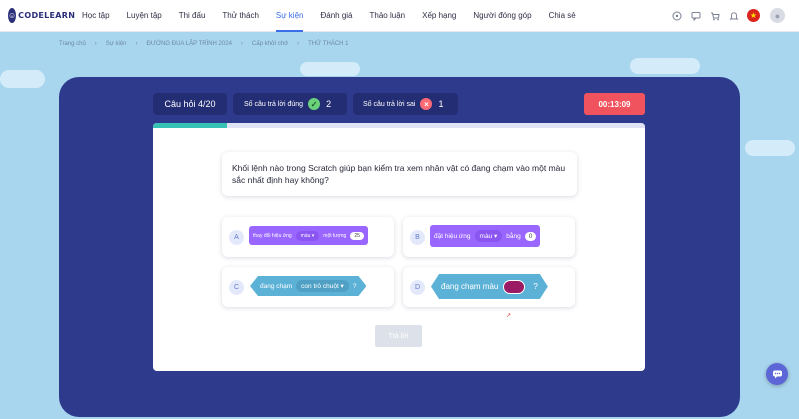 Image resolution: width=799 pixels, height=419 pixels. I want to click on bell-icon, so click(733, 15).